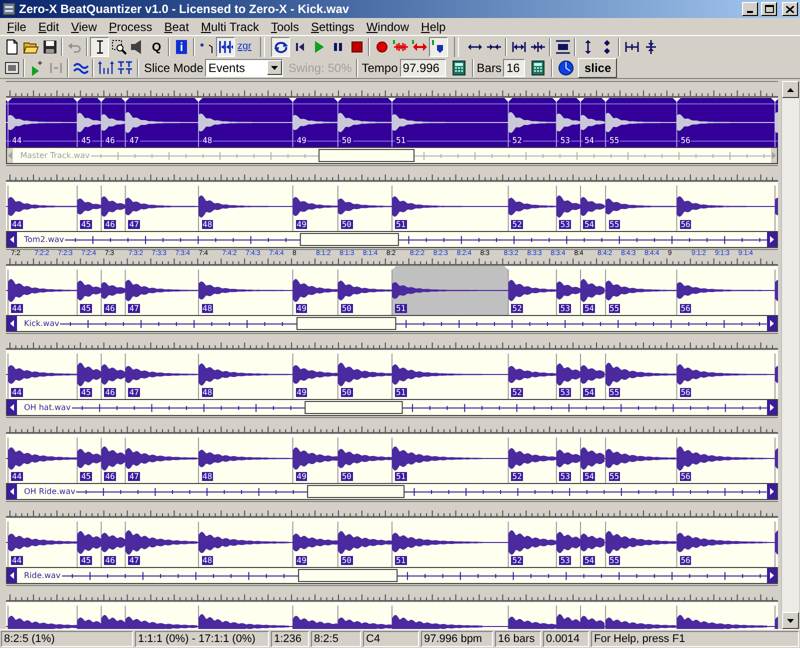 The image size is (800, 648). What do you see at coordinates (392, 323) in the screenshot?
I see `track-scrollbar: Kick.wav` at bounding box center [392, 323].